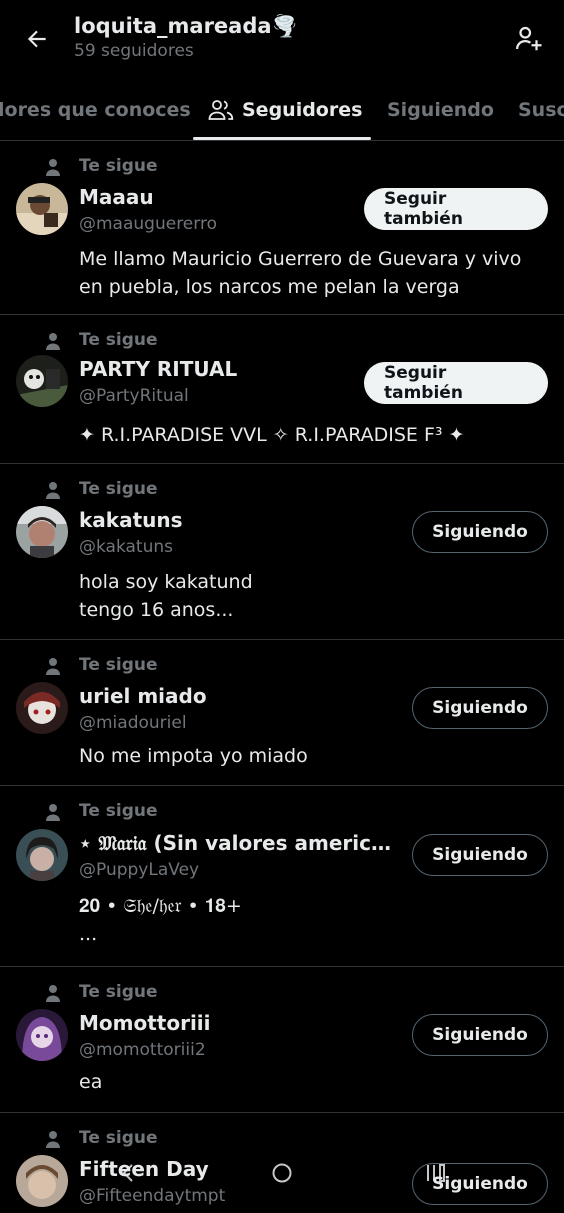 The image size is (564, 1213). Describe the element at coordinates (145, 1023) in the screenshot. I see `user-name: Momottoriii` at that location.